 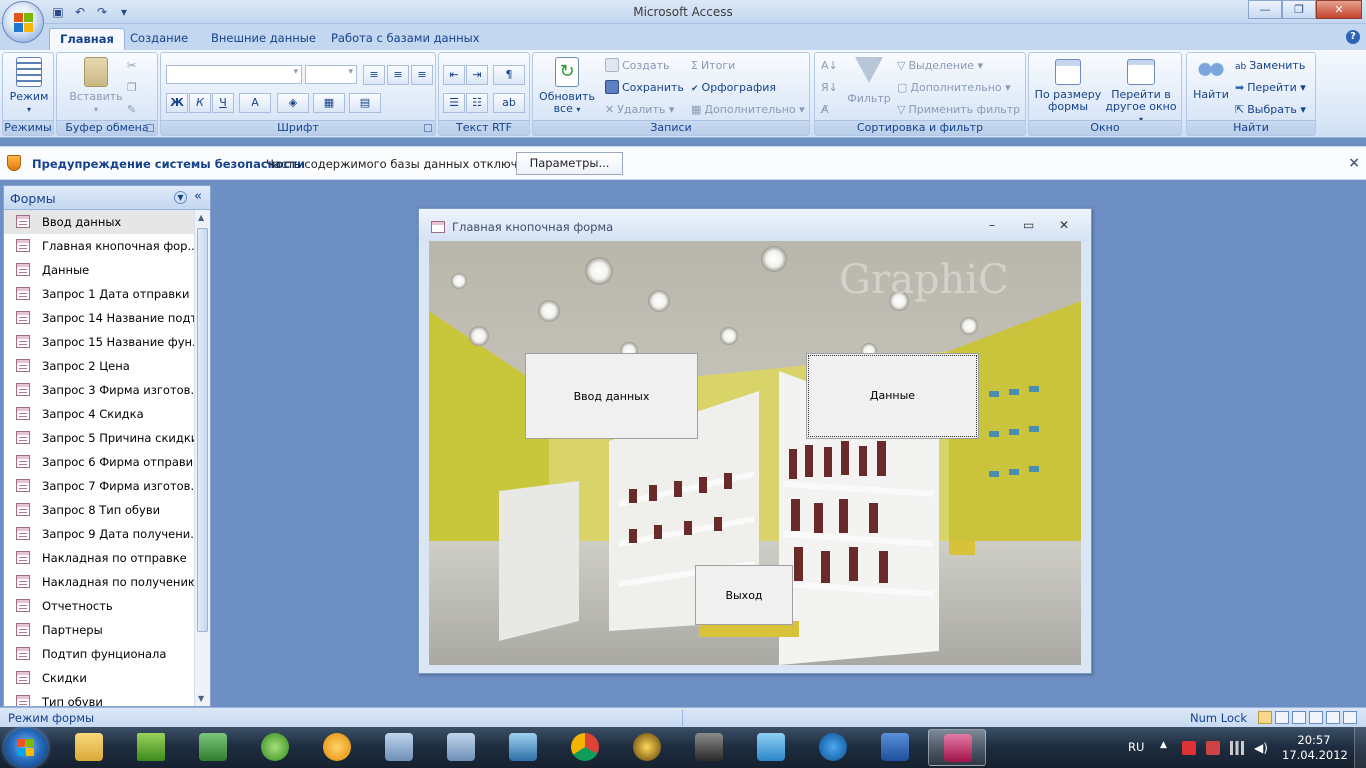 I want to click on filter-button: Фильтр, so click(x=869, y=81).